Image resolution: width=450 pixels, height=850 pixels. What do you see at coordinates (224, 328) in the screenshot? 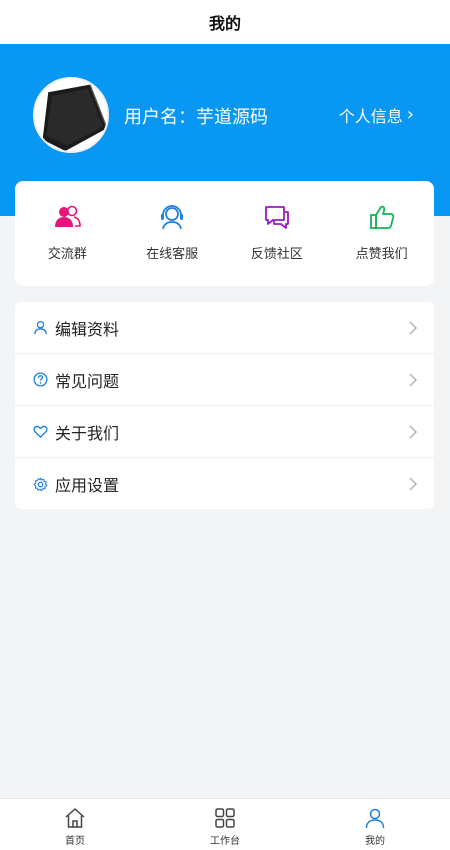
I see `menu-item-edit-profile: 编辑资料` at bounding box center [224, 328].